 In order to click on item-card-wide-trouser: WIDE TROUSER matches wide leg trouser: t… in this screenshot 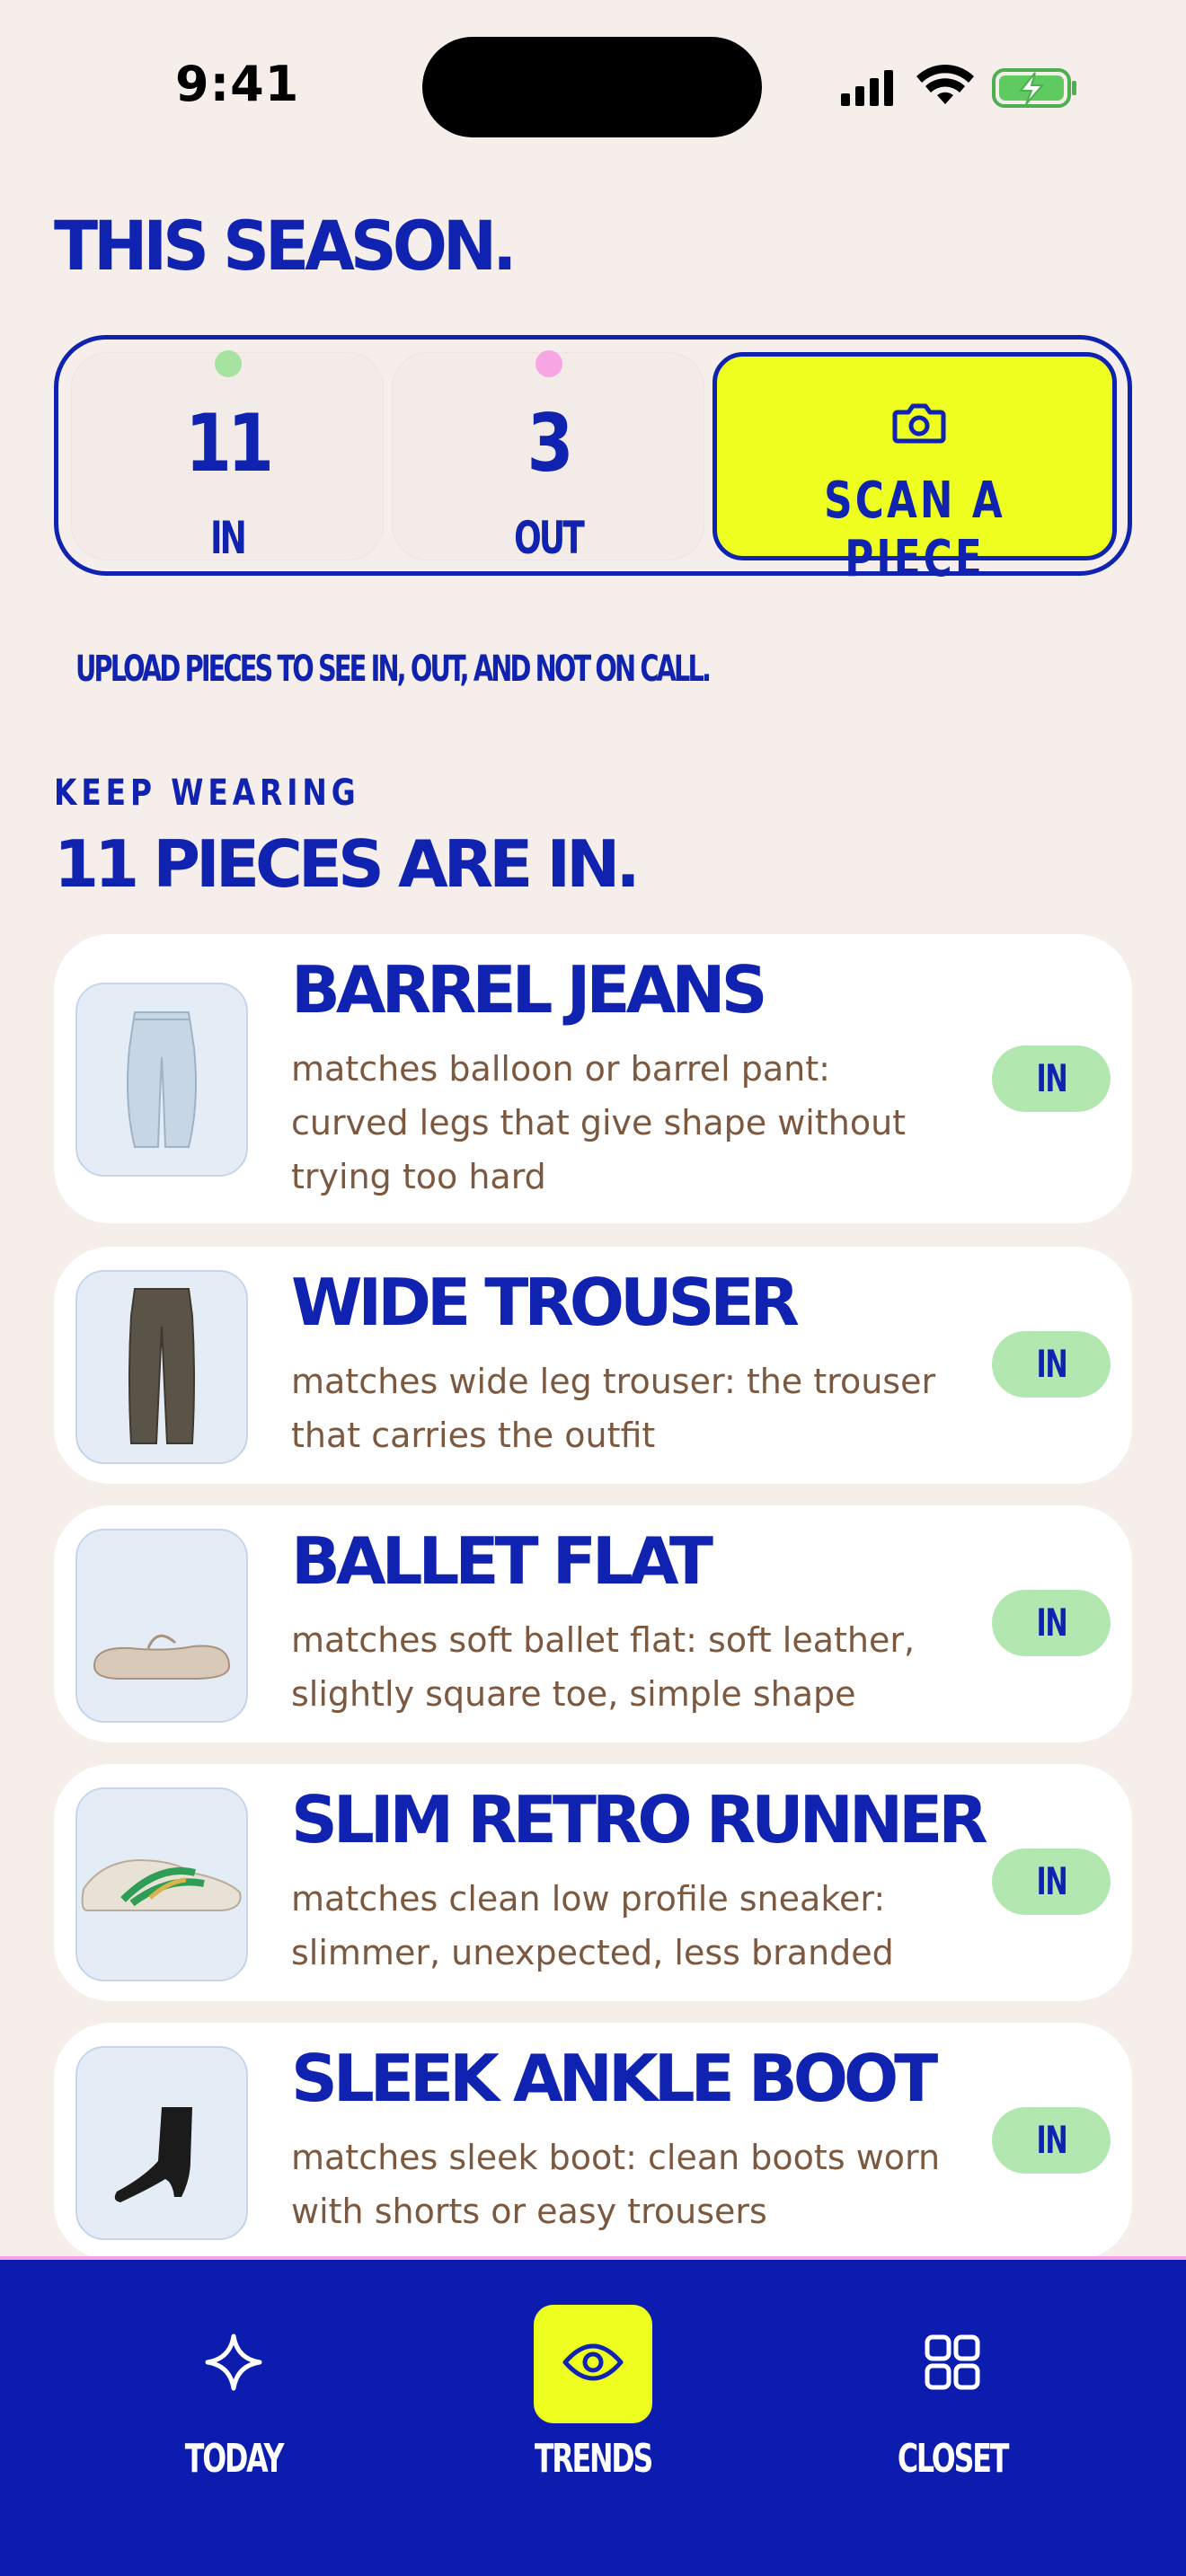, I will do `click(593, 1365)`.